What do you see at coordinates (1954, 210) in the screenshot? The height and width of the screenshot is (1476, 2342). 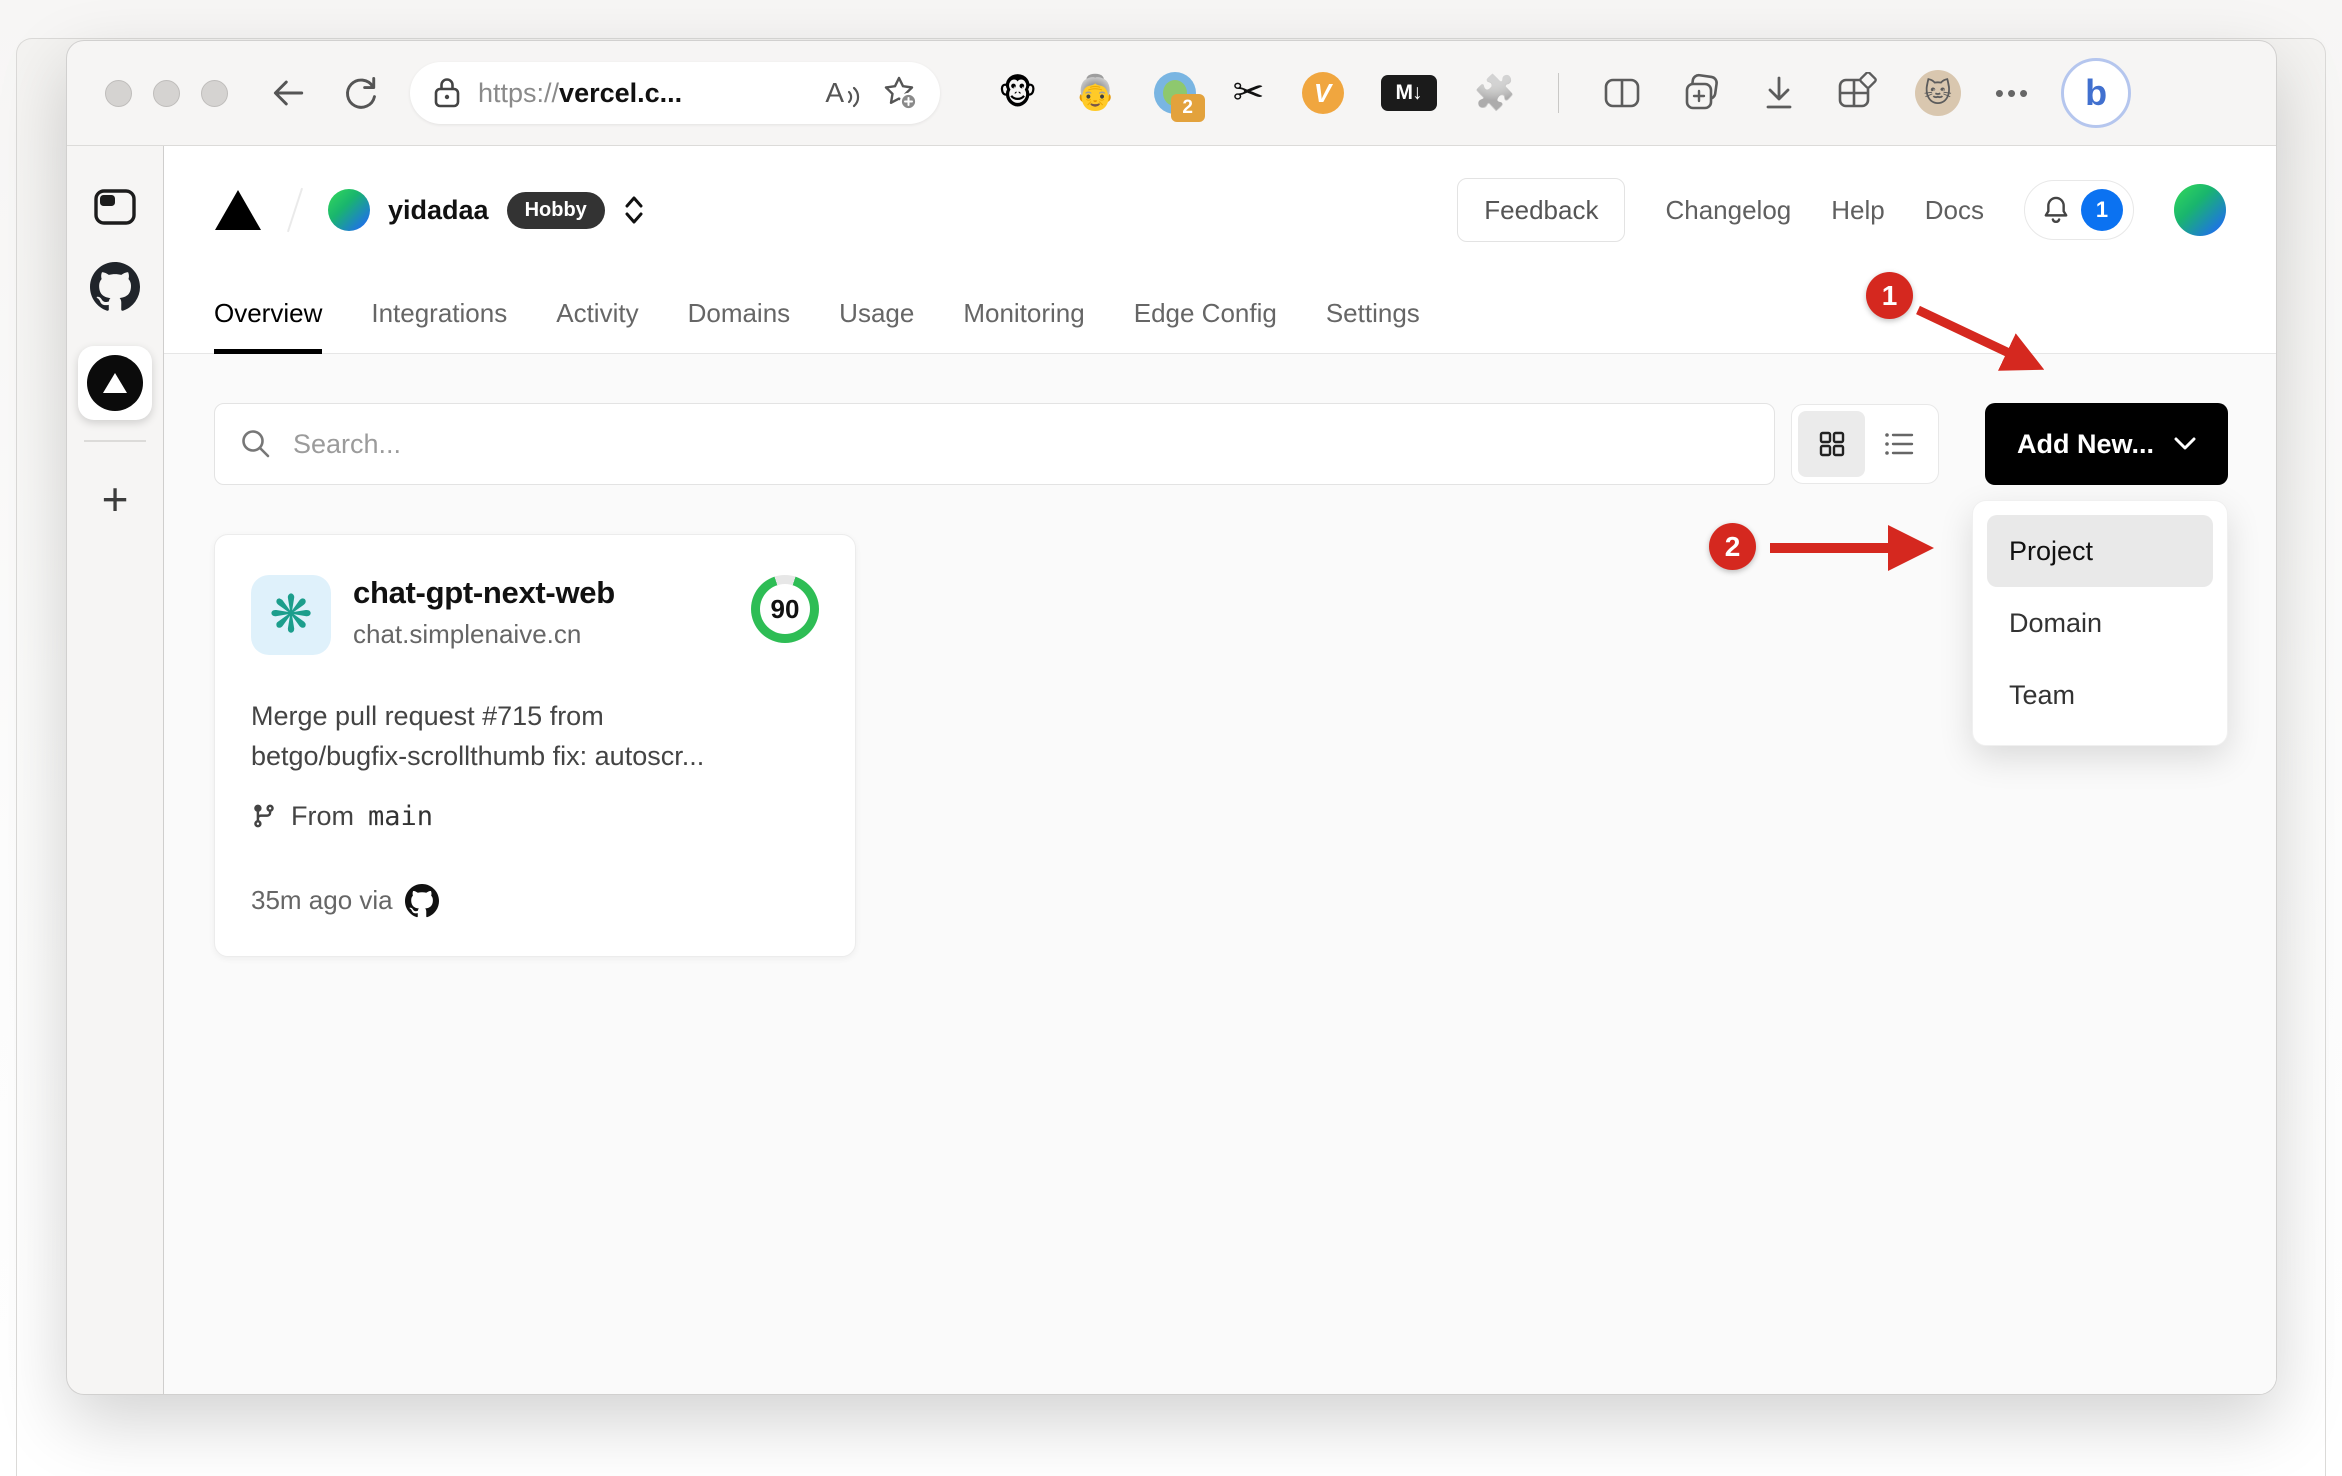 I see `docs-link: Docs` at bounding box center [1954, 210].